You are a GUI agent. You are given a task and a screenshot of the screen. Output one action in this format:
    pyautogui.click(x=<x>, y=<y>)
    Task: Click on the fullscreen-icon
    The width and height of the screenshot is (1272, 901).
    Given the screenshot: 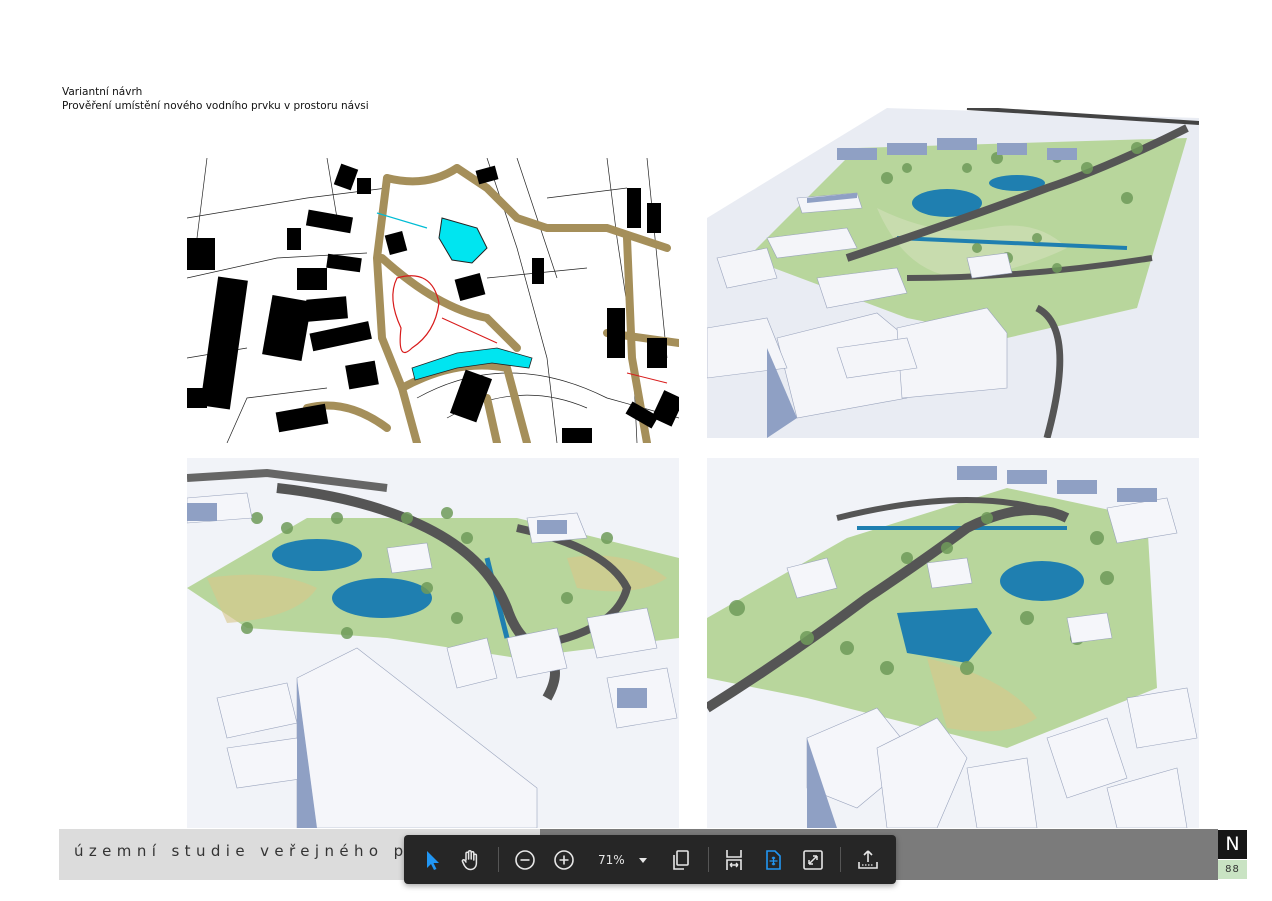 What is the action you would take?
    pyautogui.click(x=813, y=860)
    